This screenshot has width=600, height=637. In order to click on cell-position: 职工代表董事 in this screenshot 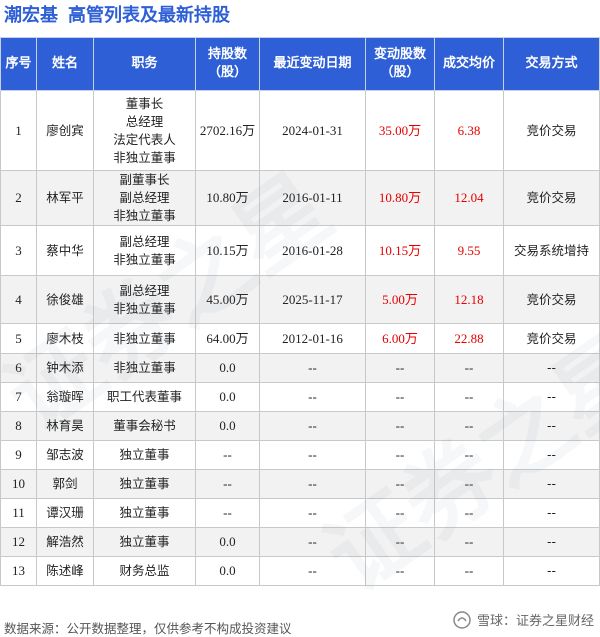, I will do `click(144, 397)`.